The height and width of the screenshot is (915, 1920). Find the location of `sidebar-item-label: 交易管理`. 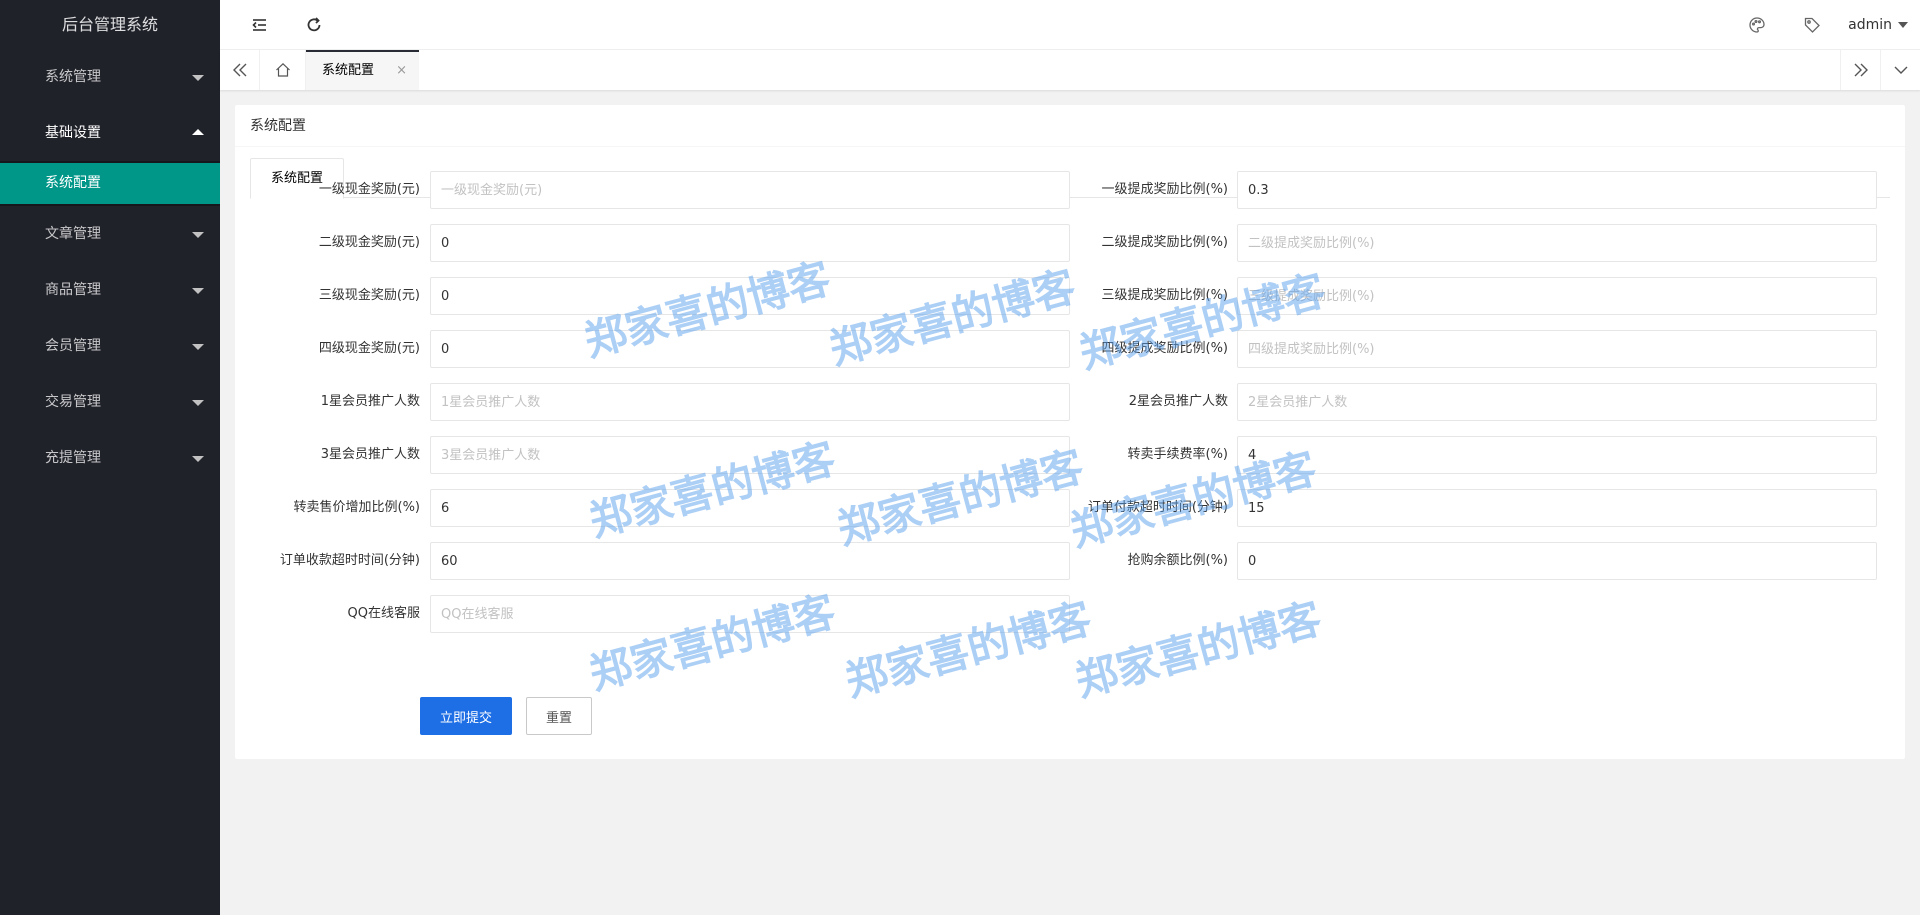

sidebar-item-label: 交易管理 is located at coordinates (73, 402).